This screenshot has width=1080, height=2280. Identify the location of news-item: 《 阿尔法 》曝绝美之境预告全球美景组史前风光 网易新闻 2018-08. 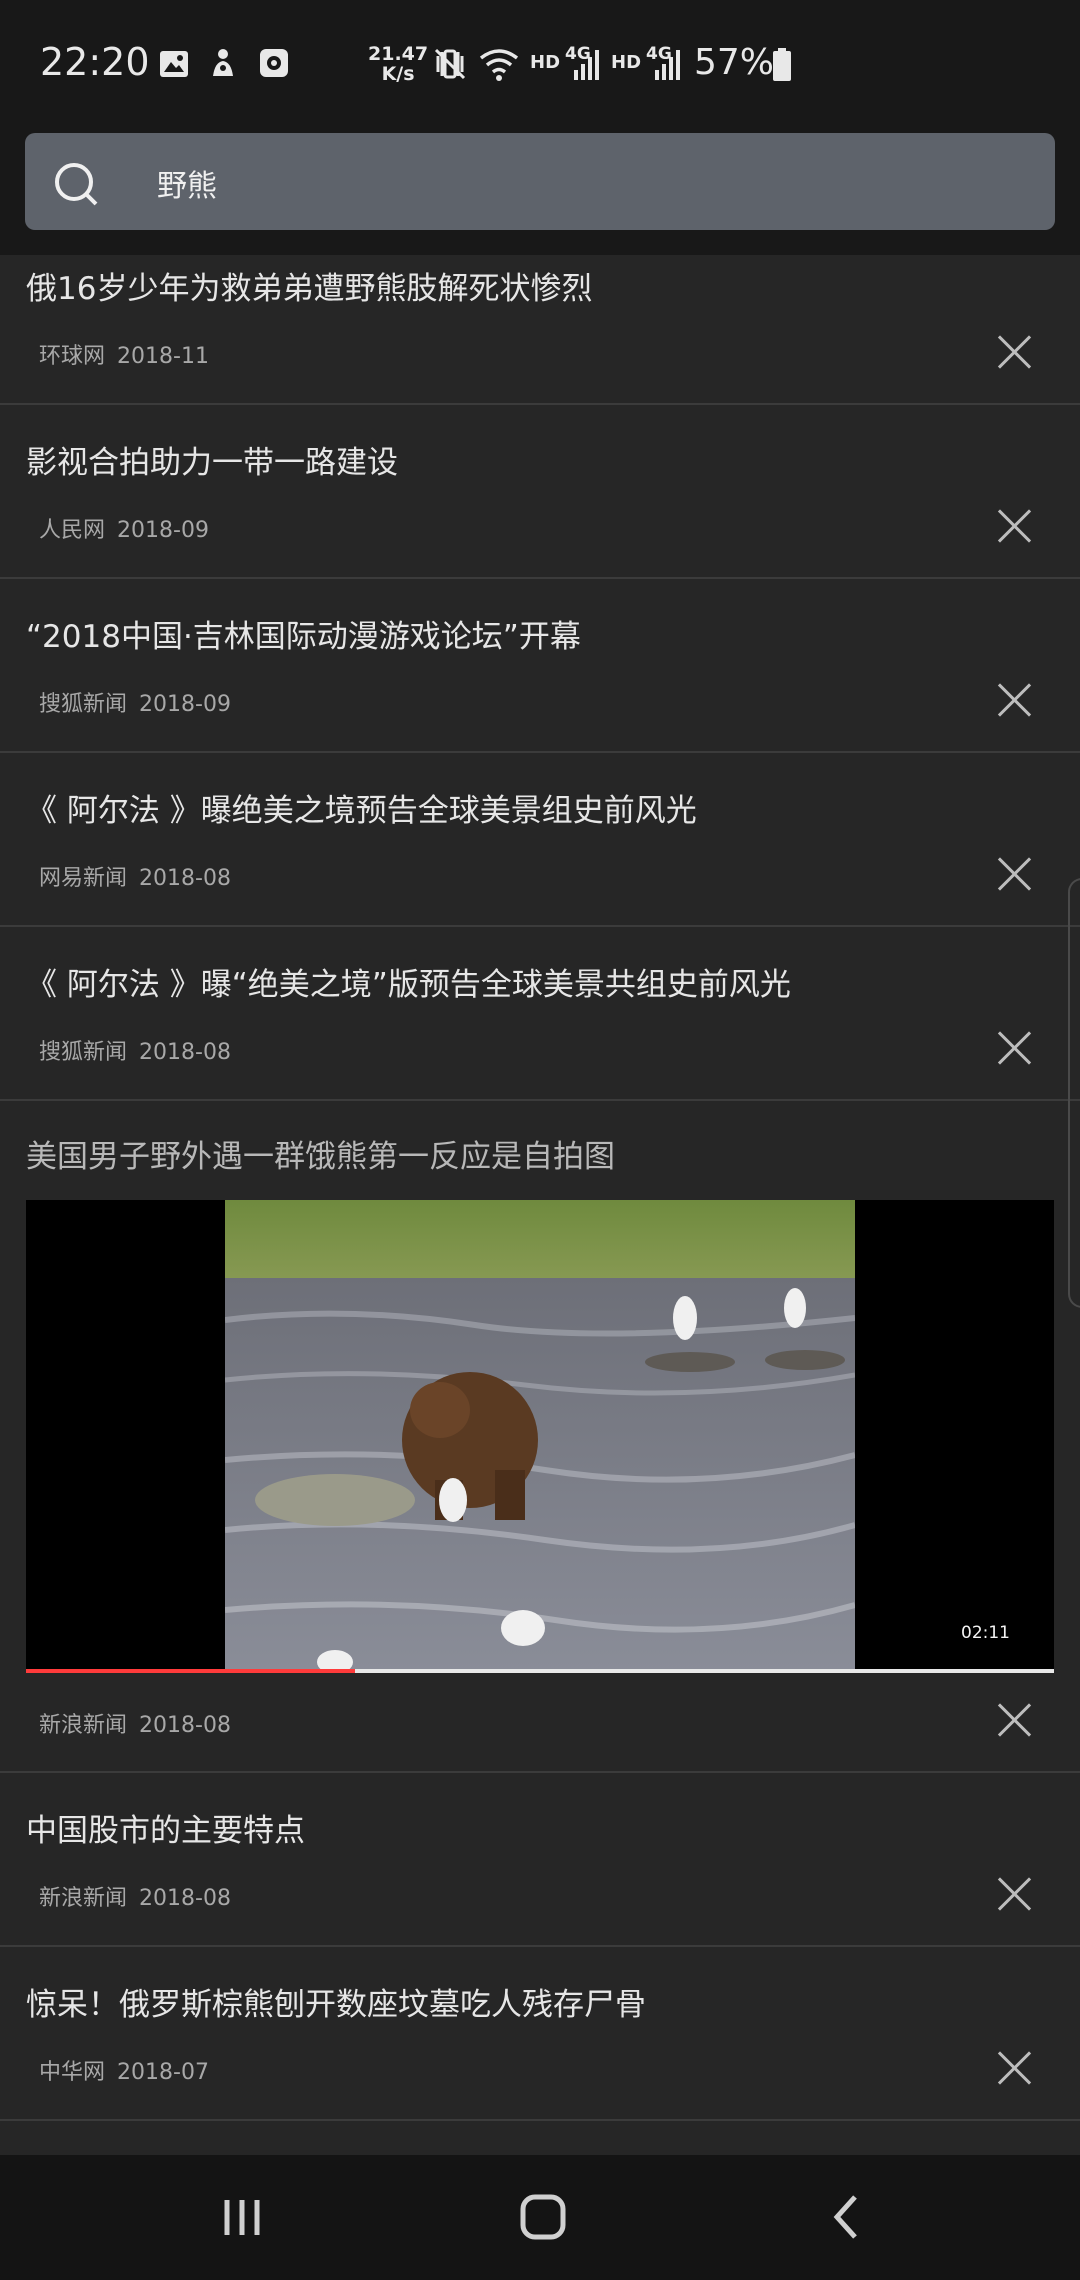
(540, 840).